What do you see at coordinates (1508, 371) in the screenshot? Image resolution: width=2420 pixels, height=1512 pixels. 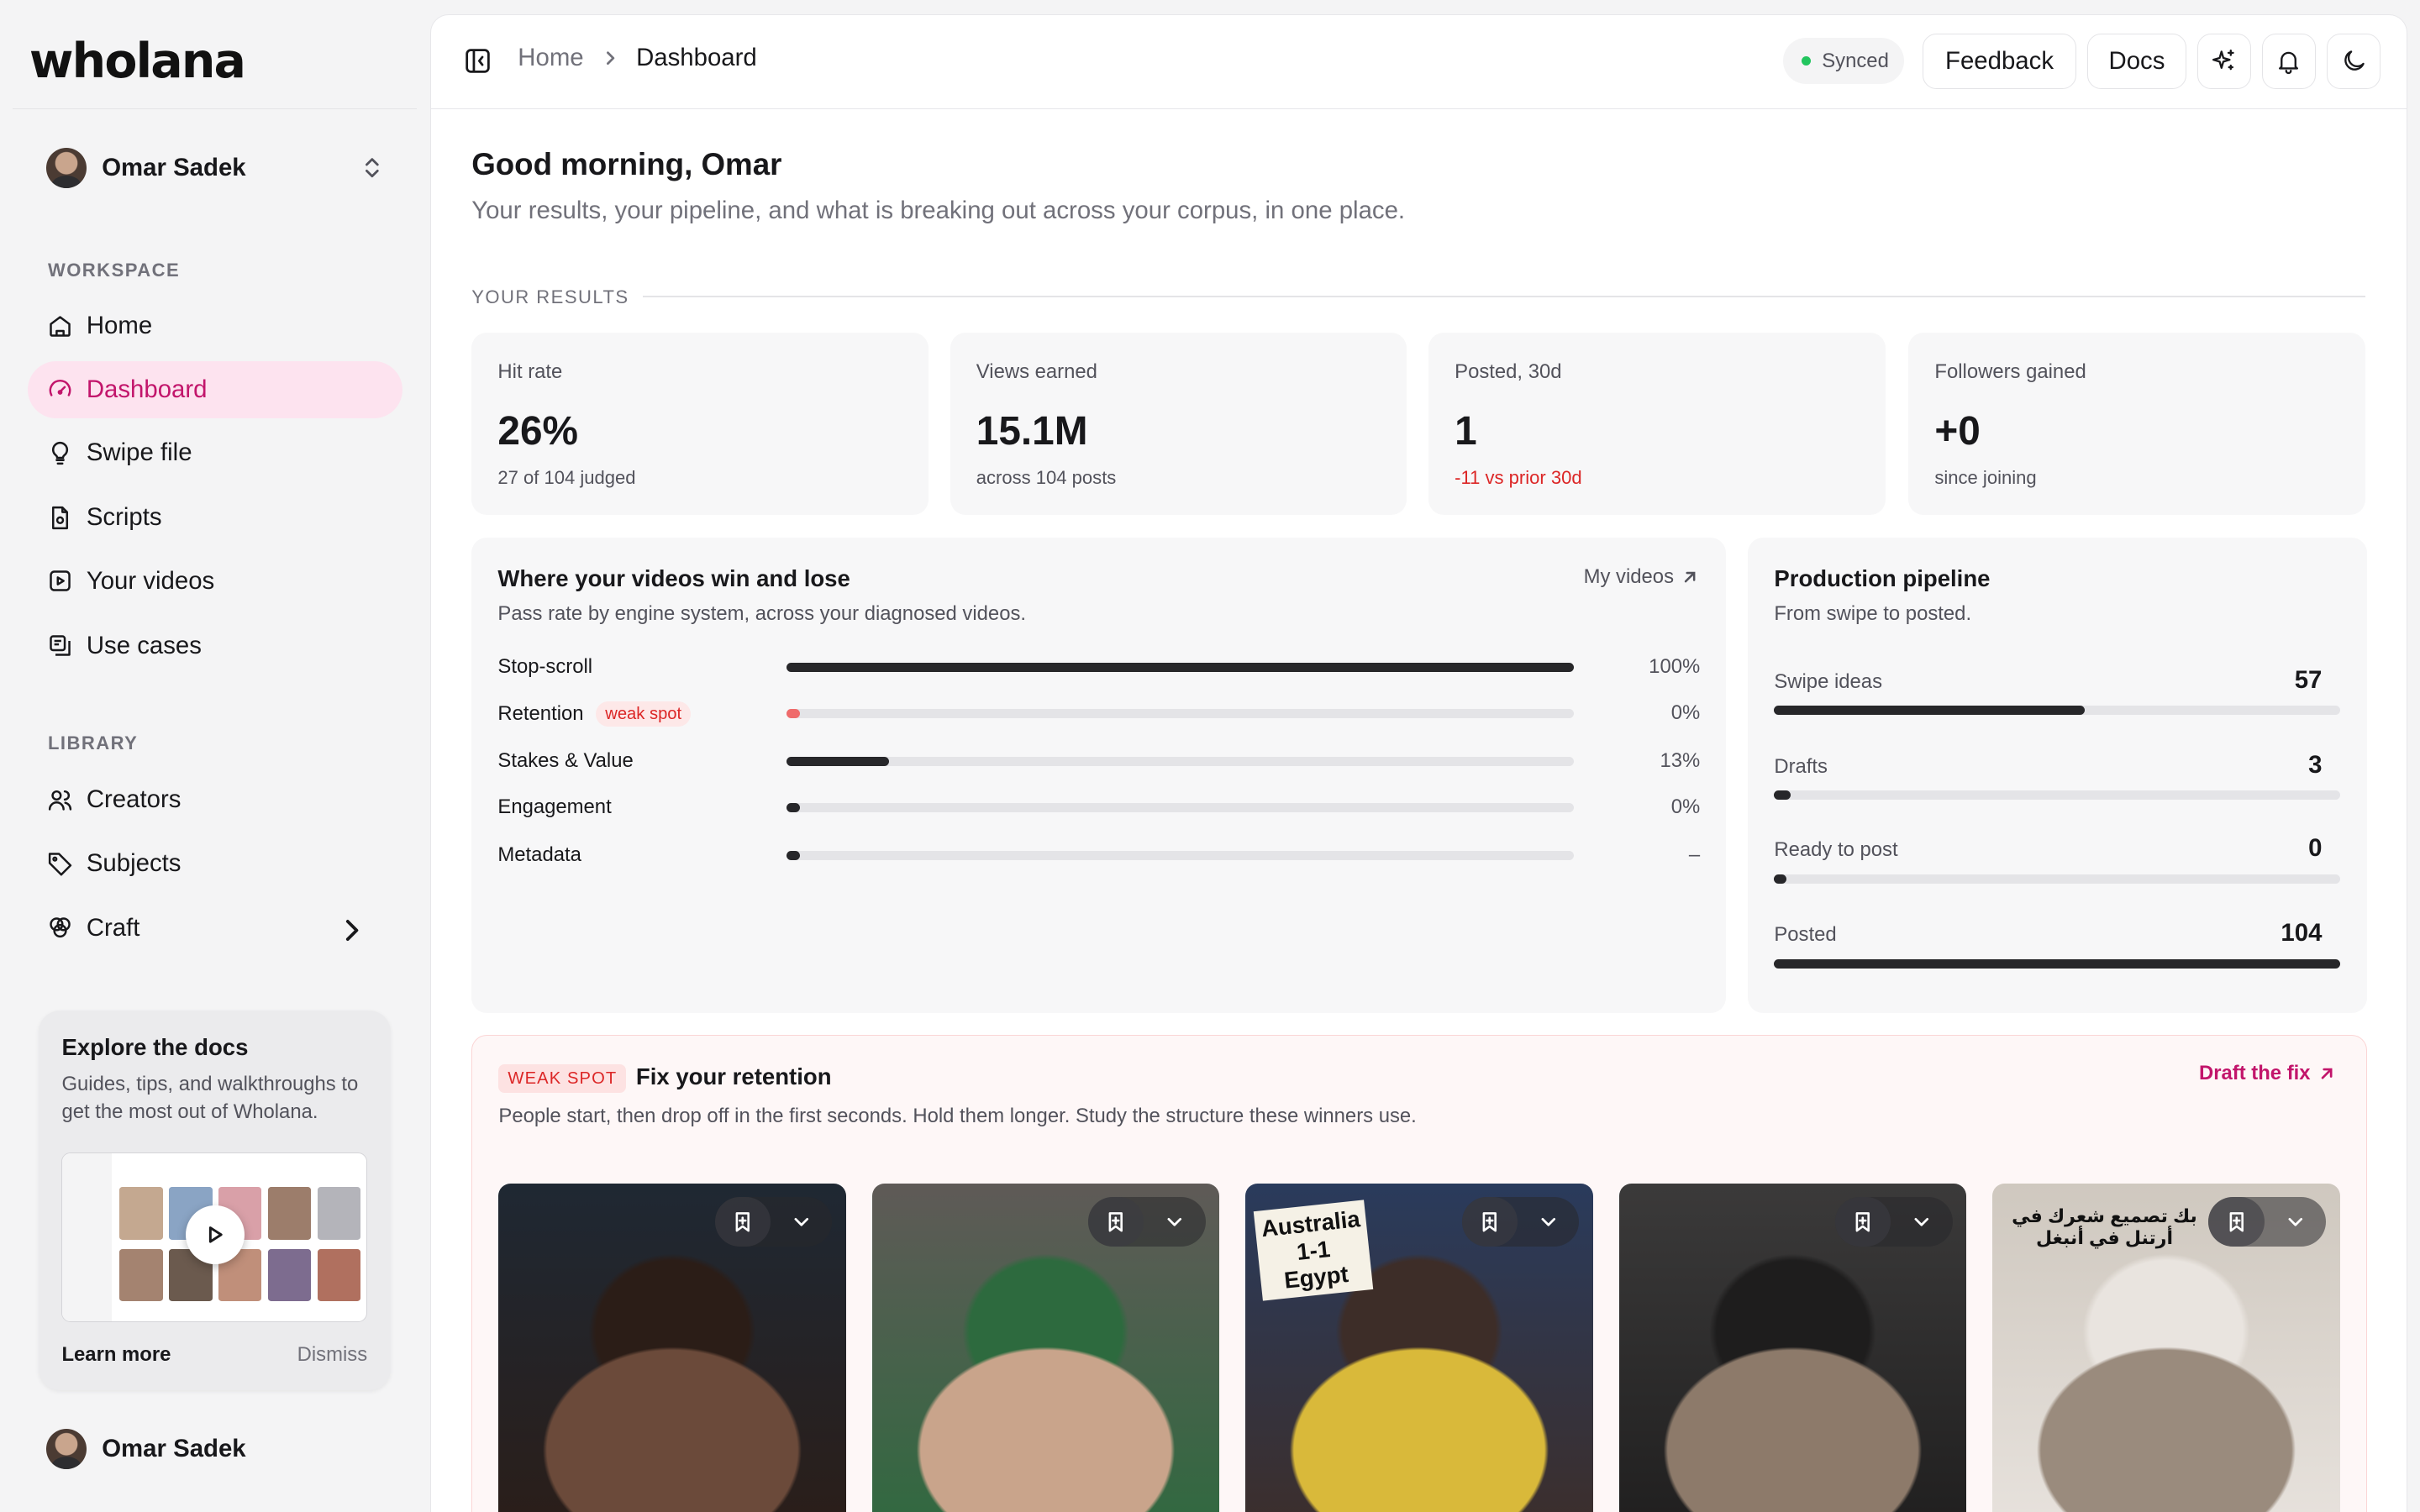 I see `stat-label: Posted, 30d` at bounding box center [1508, 371].